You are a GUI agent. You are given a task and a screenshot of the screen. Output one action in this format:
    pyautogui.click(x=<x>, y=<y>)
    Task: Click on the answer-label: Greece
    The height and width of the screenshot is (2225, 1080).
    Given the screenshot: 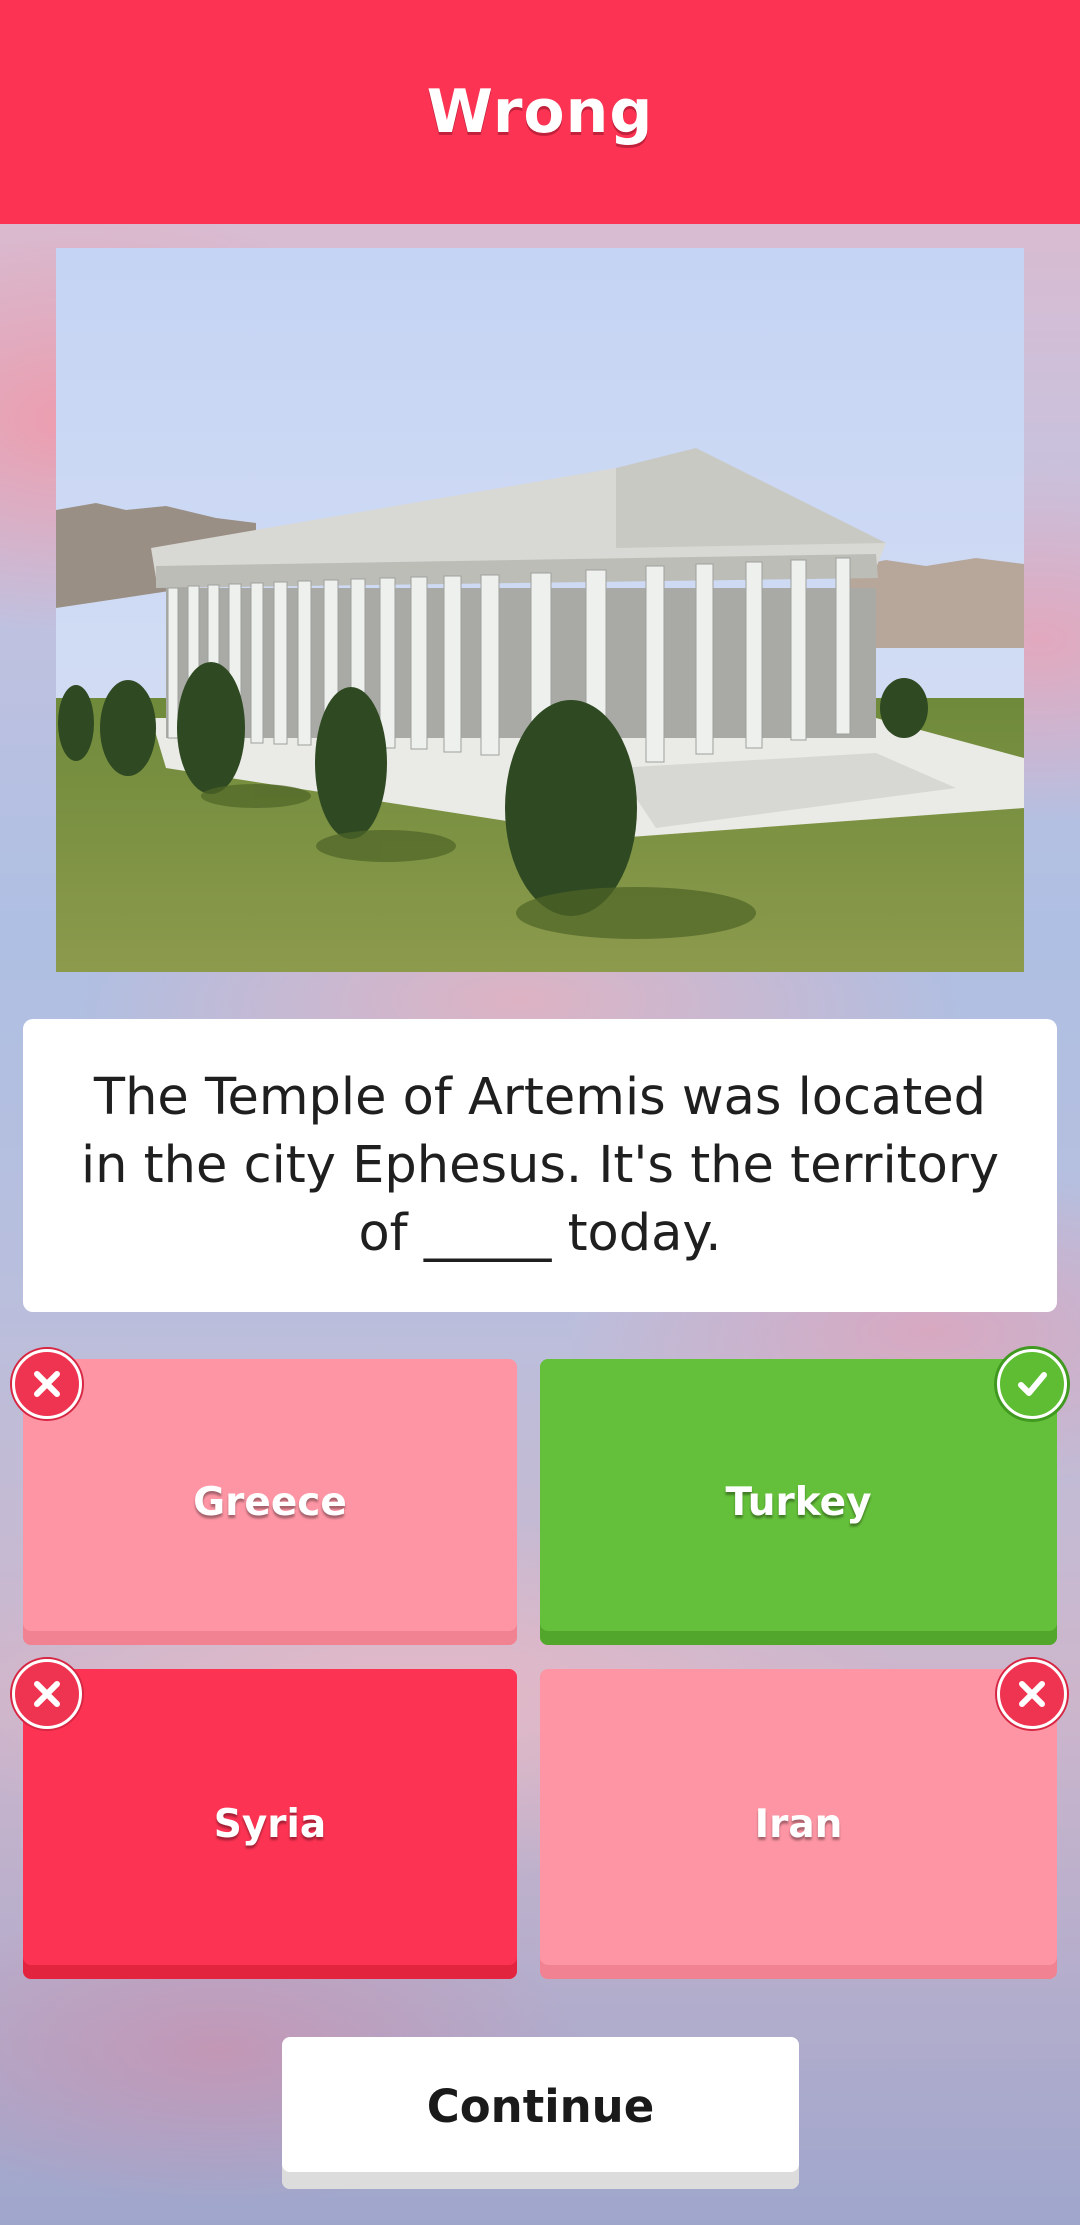 What is the action you would take?
    pyautogui.click(x=270, y=1502)
    